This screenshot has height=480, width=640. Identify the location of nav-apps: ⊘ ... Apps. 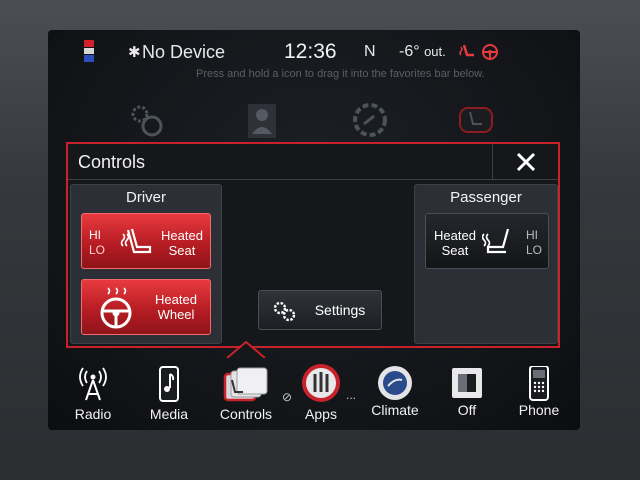
(319, 395).